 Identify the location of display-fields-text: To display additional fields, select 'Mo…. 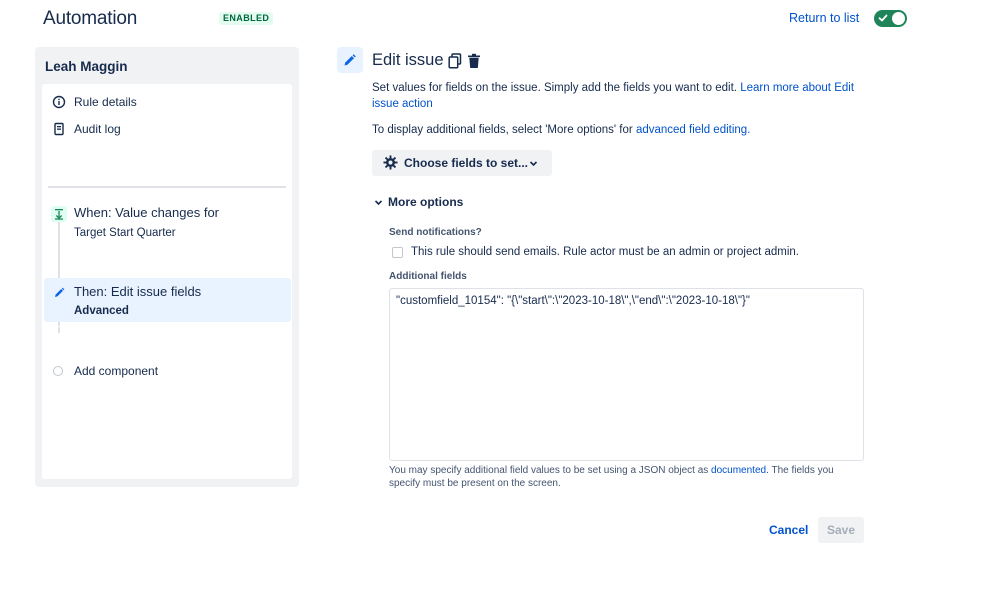
(502, 130).